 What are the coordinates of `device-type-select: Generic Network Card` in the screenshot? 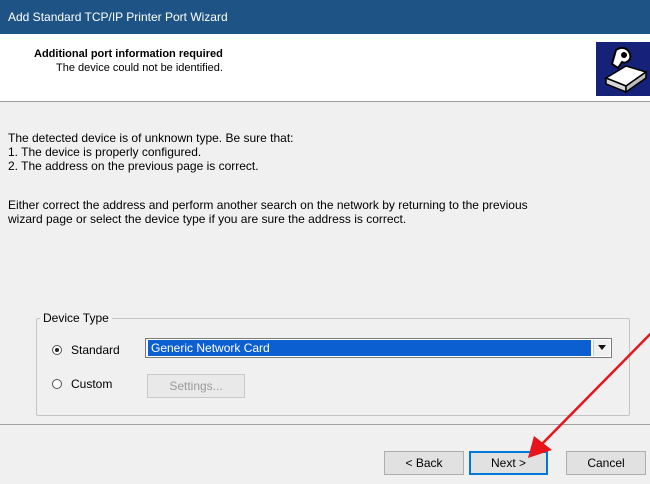 It's located at (378, 348).